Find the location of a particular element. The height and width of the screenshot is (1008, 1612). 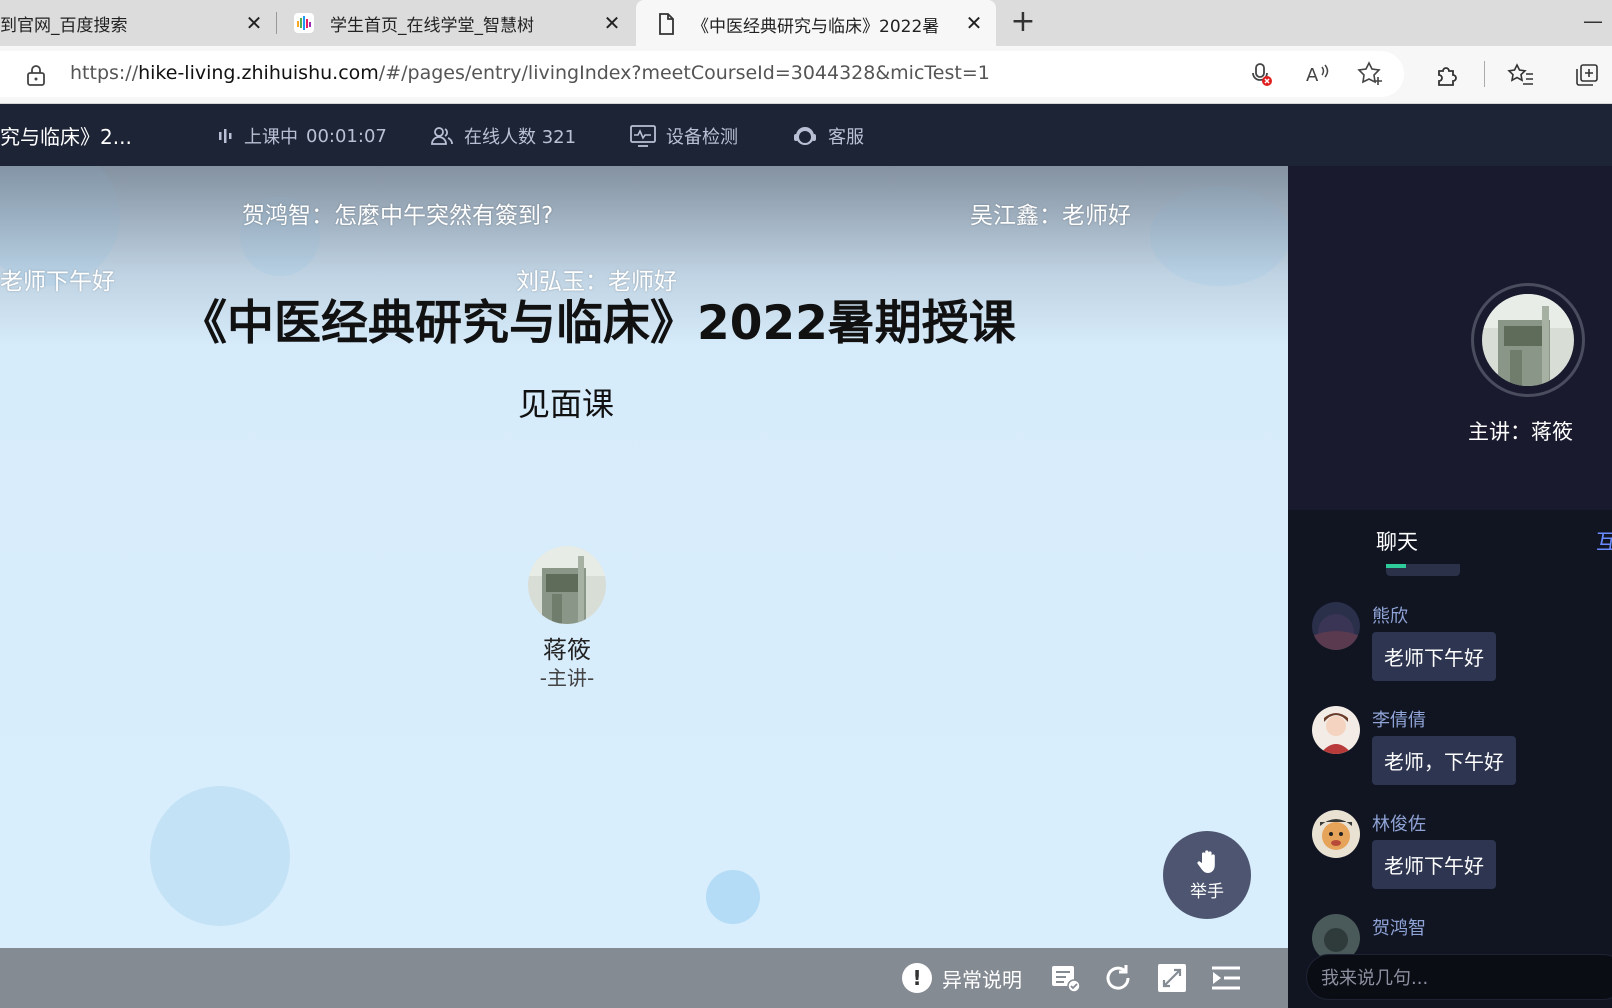

browser-tab-active-course: 《中医经典研究与临床》2022暑 ✕ is located at coordinates (816, 24).